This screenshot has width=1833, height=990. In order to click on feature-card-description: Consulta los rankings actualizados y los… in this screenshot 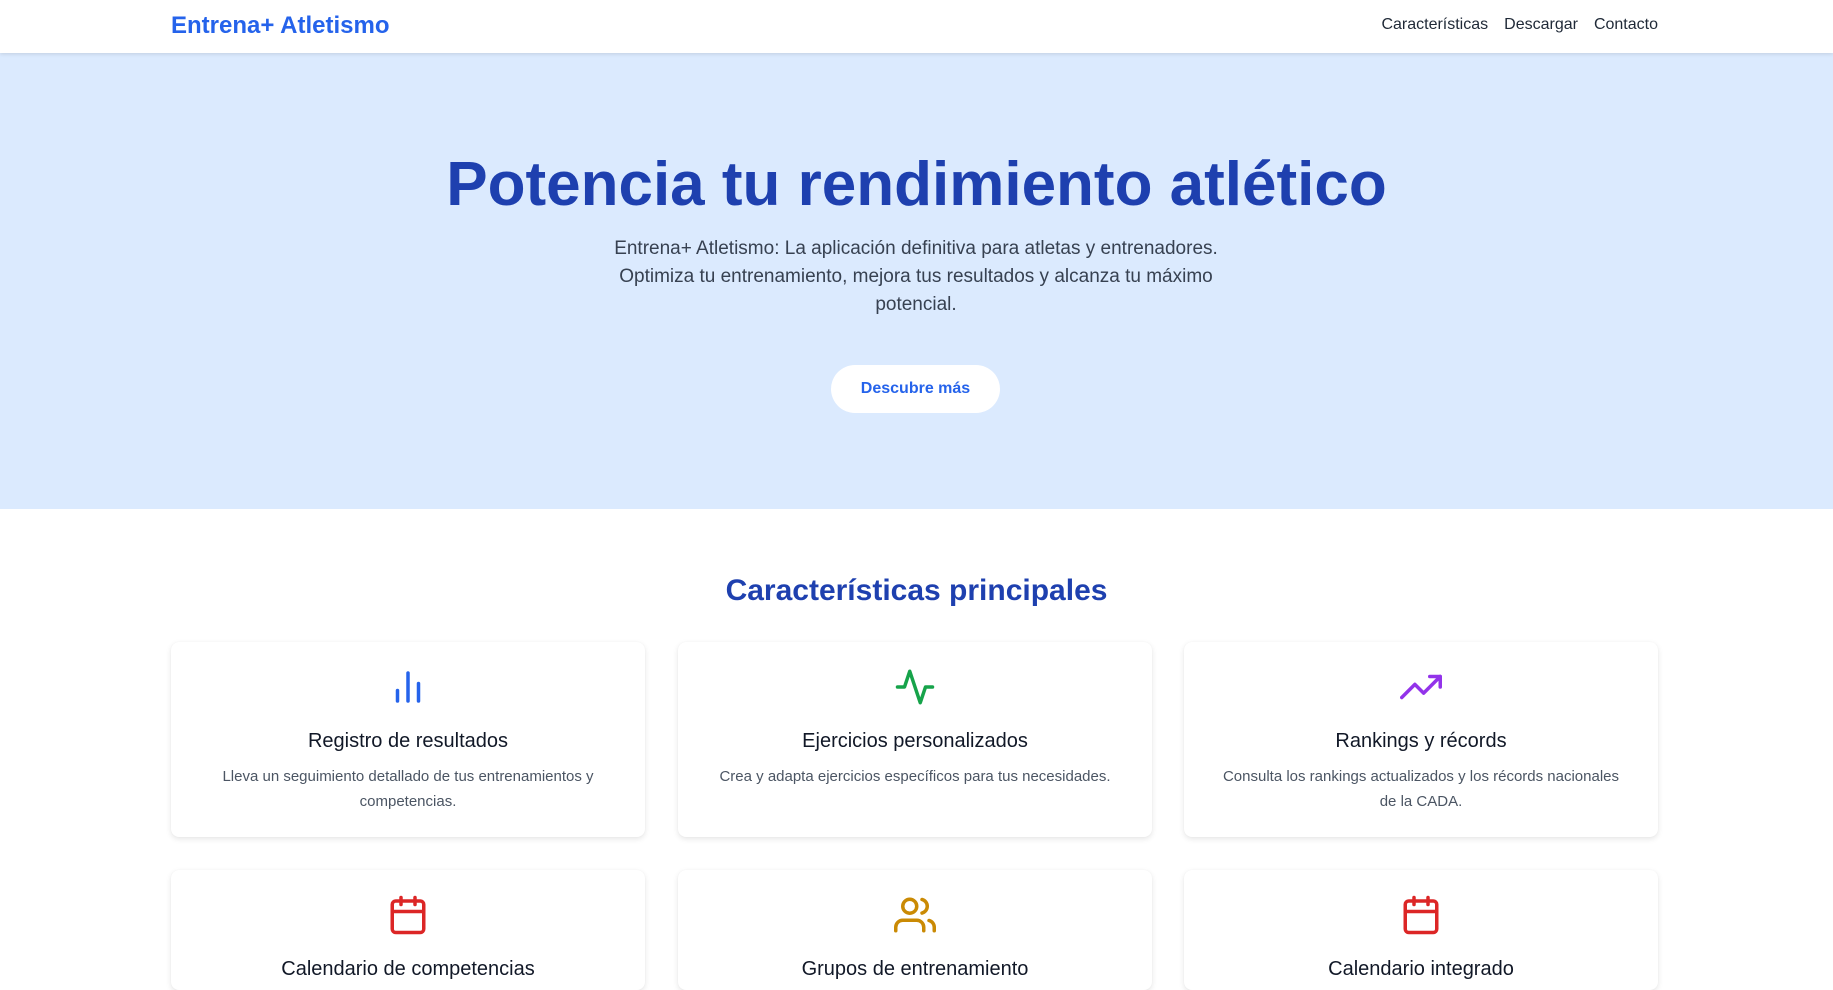, I will do `click(1421, 789)`.